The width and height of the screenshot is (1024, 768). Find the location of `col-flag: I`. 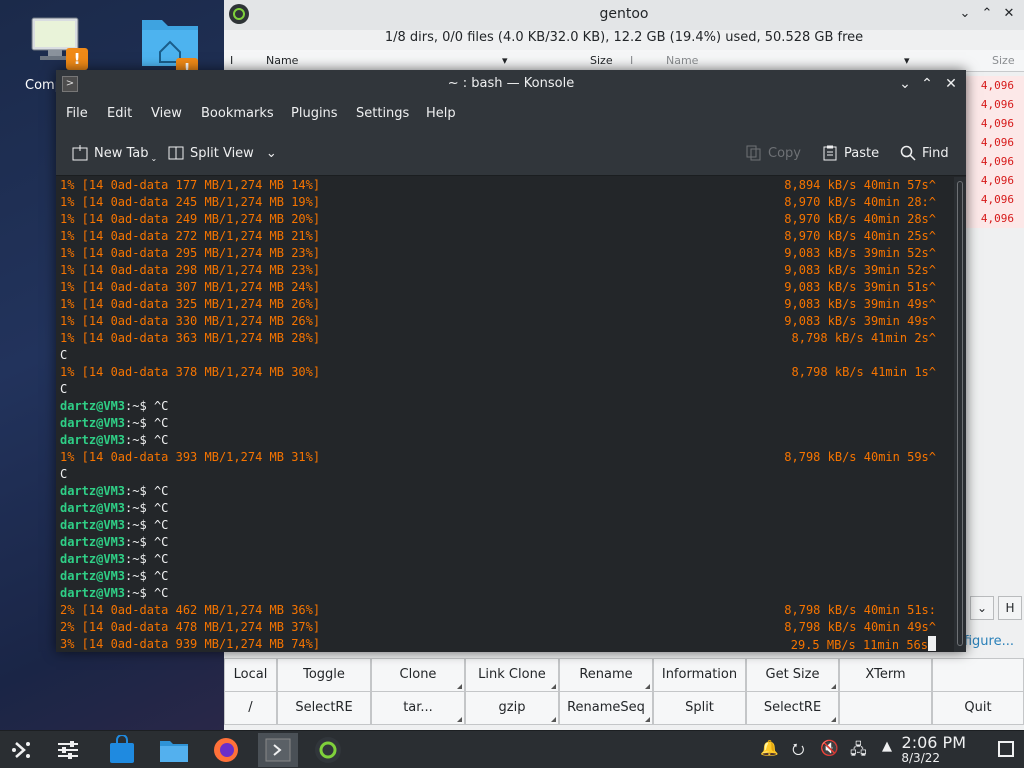

col-flag: I is located at coordinates (231, 60).